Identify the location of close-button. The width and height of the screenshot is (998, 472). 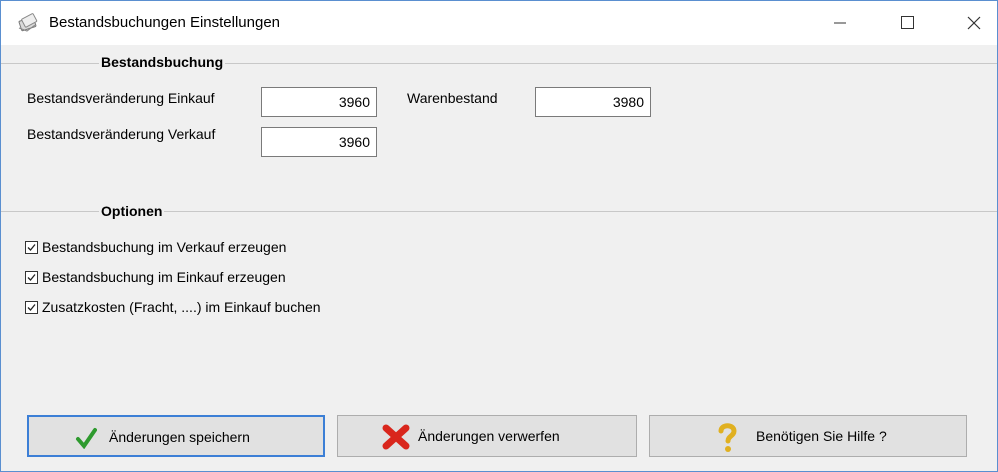
(974, 23).